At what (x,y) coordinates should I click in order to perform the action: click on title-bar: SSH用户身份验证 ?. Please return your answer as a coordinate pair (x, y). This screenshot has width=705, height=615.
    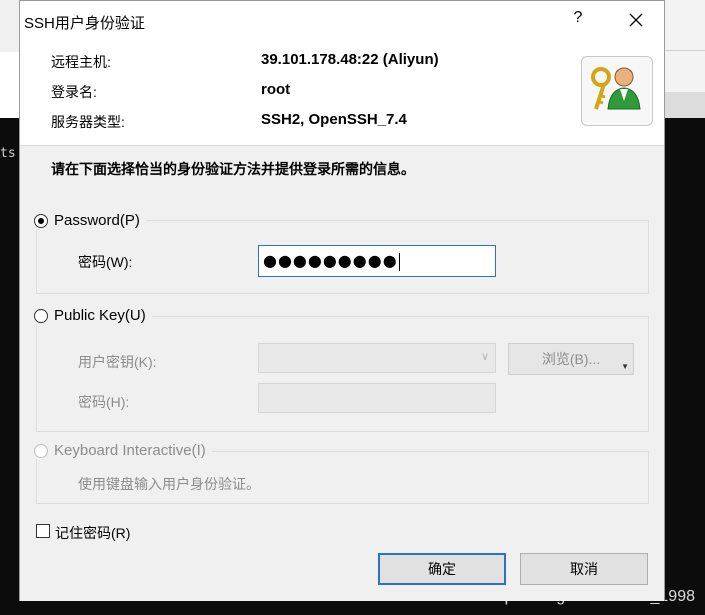
    Looking at the image, I should click on (342, 21).